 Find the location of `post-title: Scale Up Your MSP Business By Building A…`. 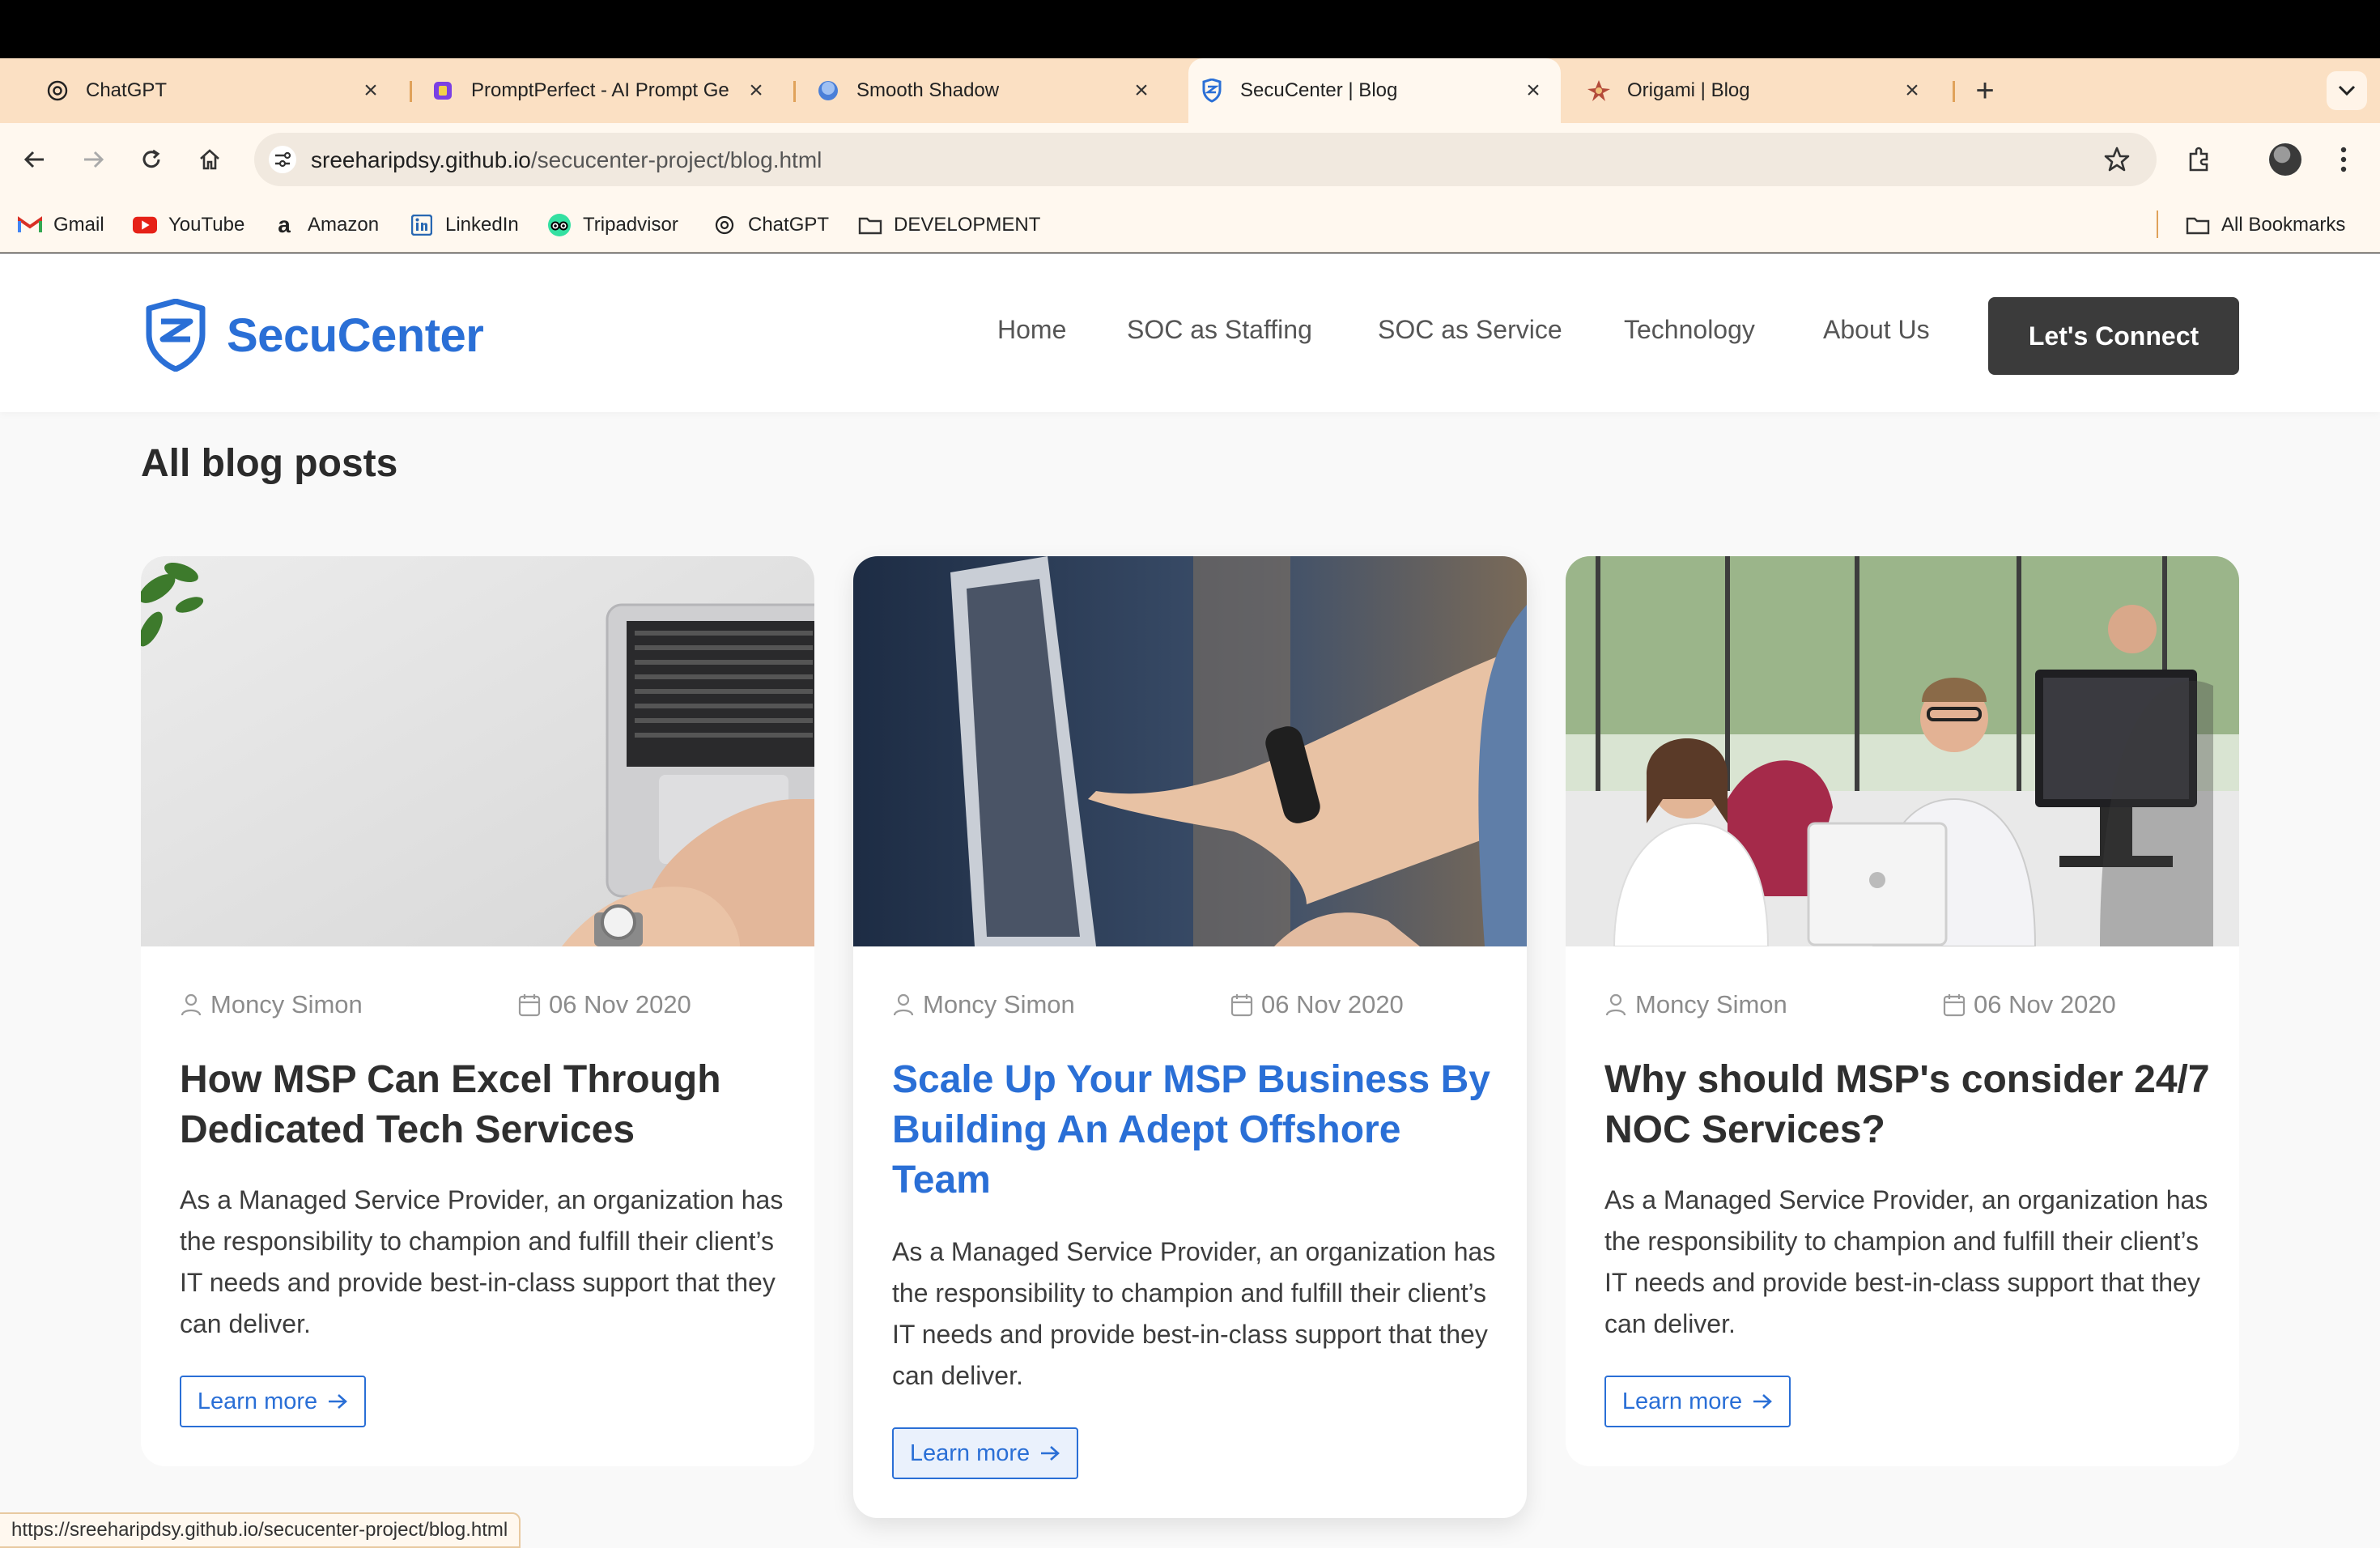

post-title: Scale Up Your MSP Business By Building A… is located at coordinates (1199, 1131).